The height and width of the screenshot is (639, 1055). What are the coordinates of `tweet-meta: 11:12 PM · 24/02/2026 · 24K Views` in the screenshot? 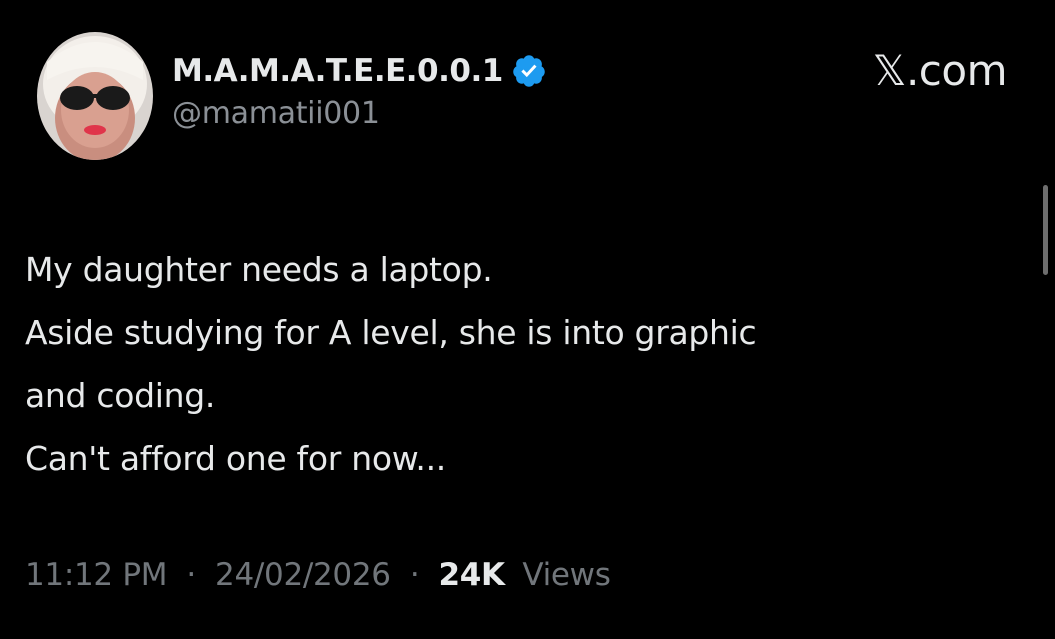 It's located at (318, 575).